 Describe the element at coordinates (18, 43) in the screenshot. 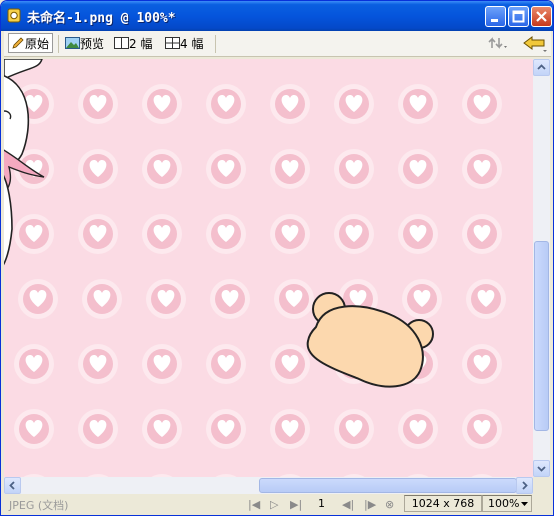

I see `pencil-icon` at that location.